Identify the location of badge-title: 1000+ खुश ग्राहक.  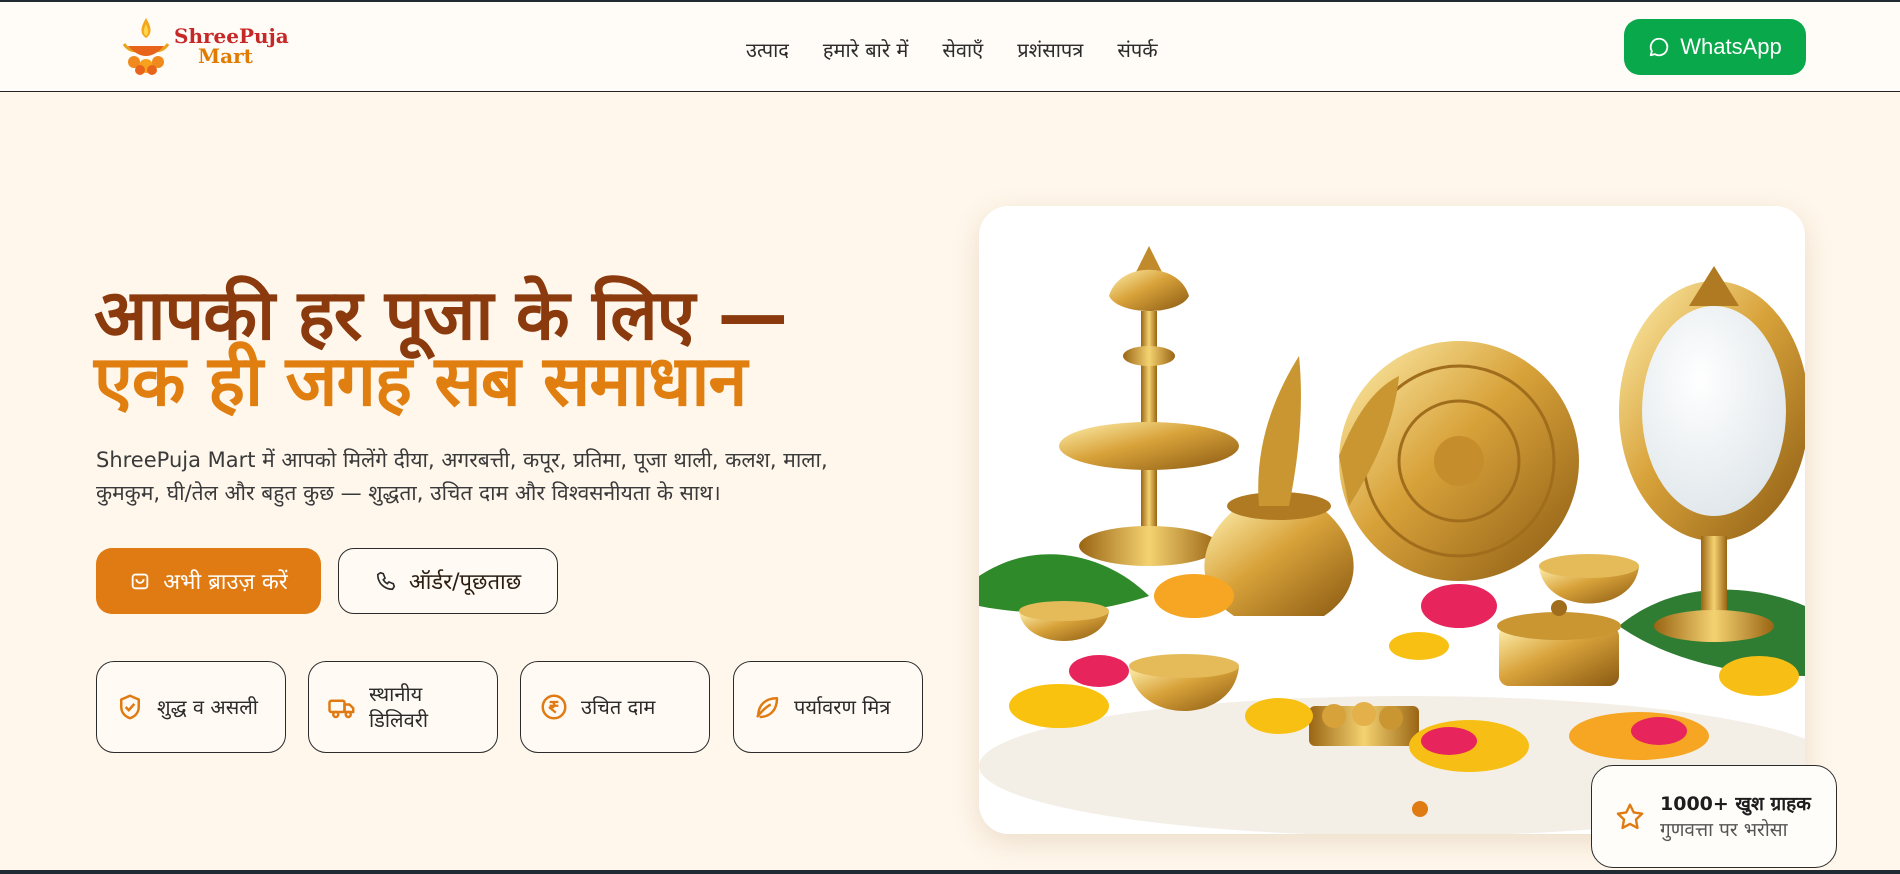
(1735, 803).